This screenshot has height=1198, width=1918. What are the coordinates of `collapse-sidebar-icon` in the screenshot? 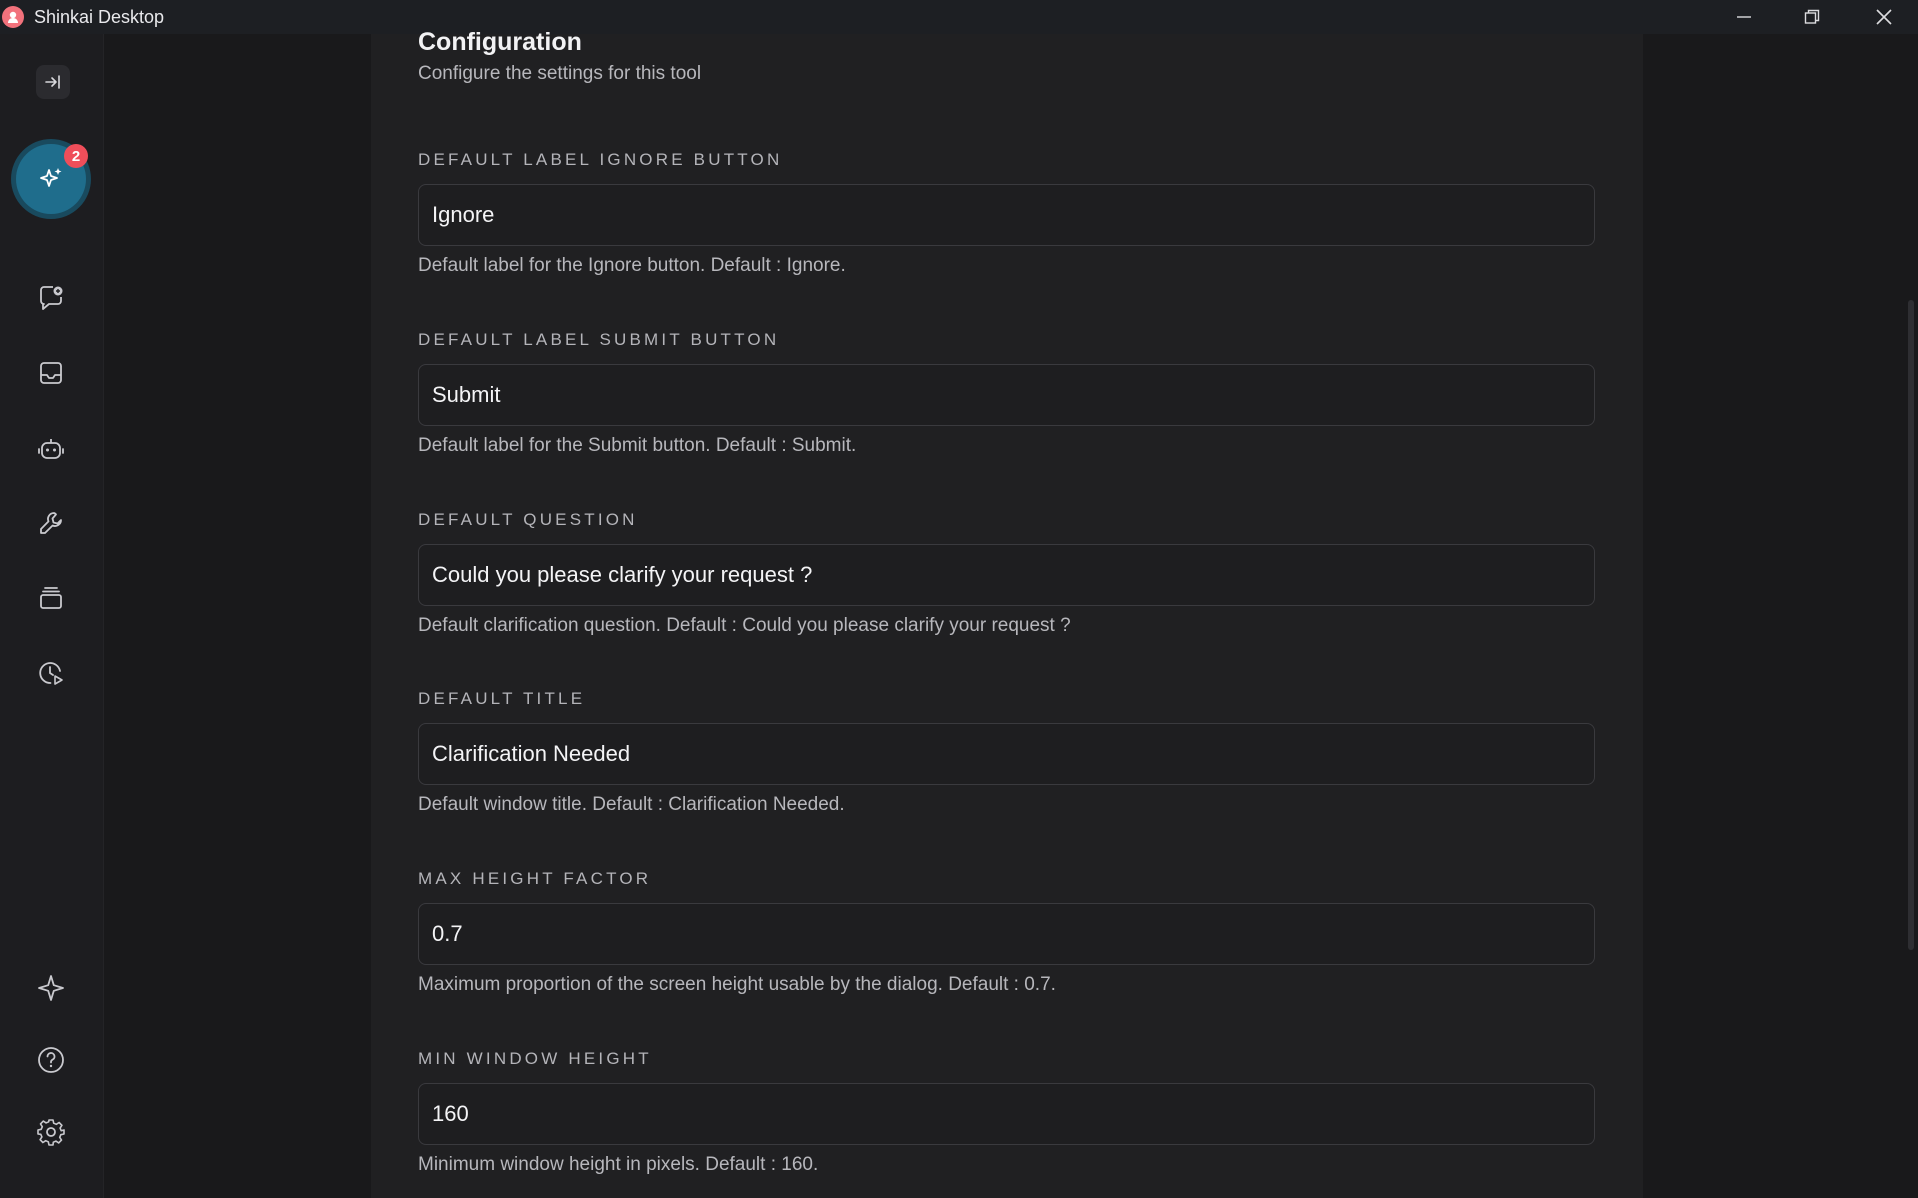 It's located at (53, 82).